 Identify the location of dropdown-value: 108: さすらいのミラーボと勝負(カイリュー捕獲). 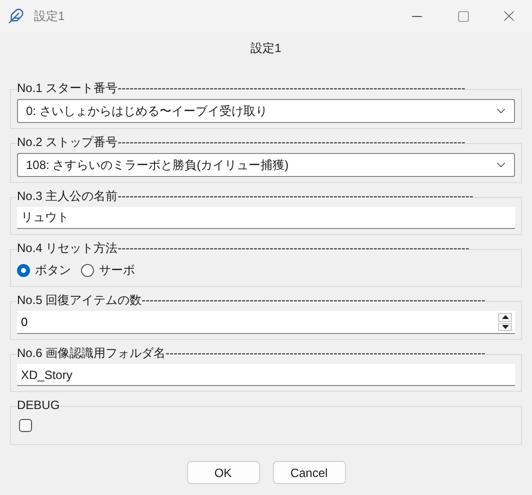
(158, 165).